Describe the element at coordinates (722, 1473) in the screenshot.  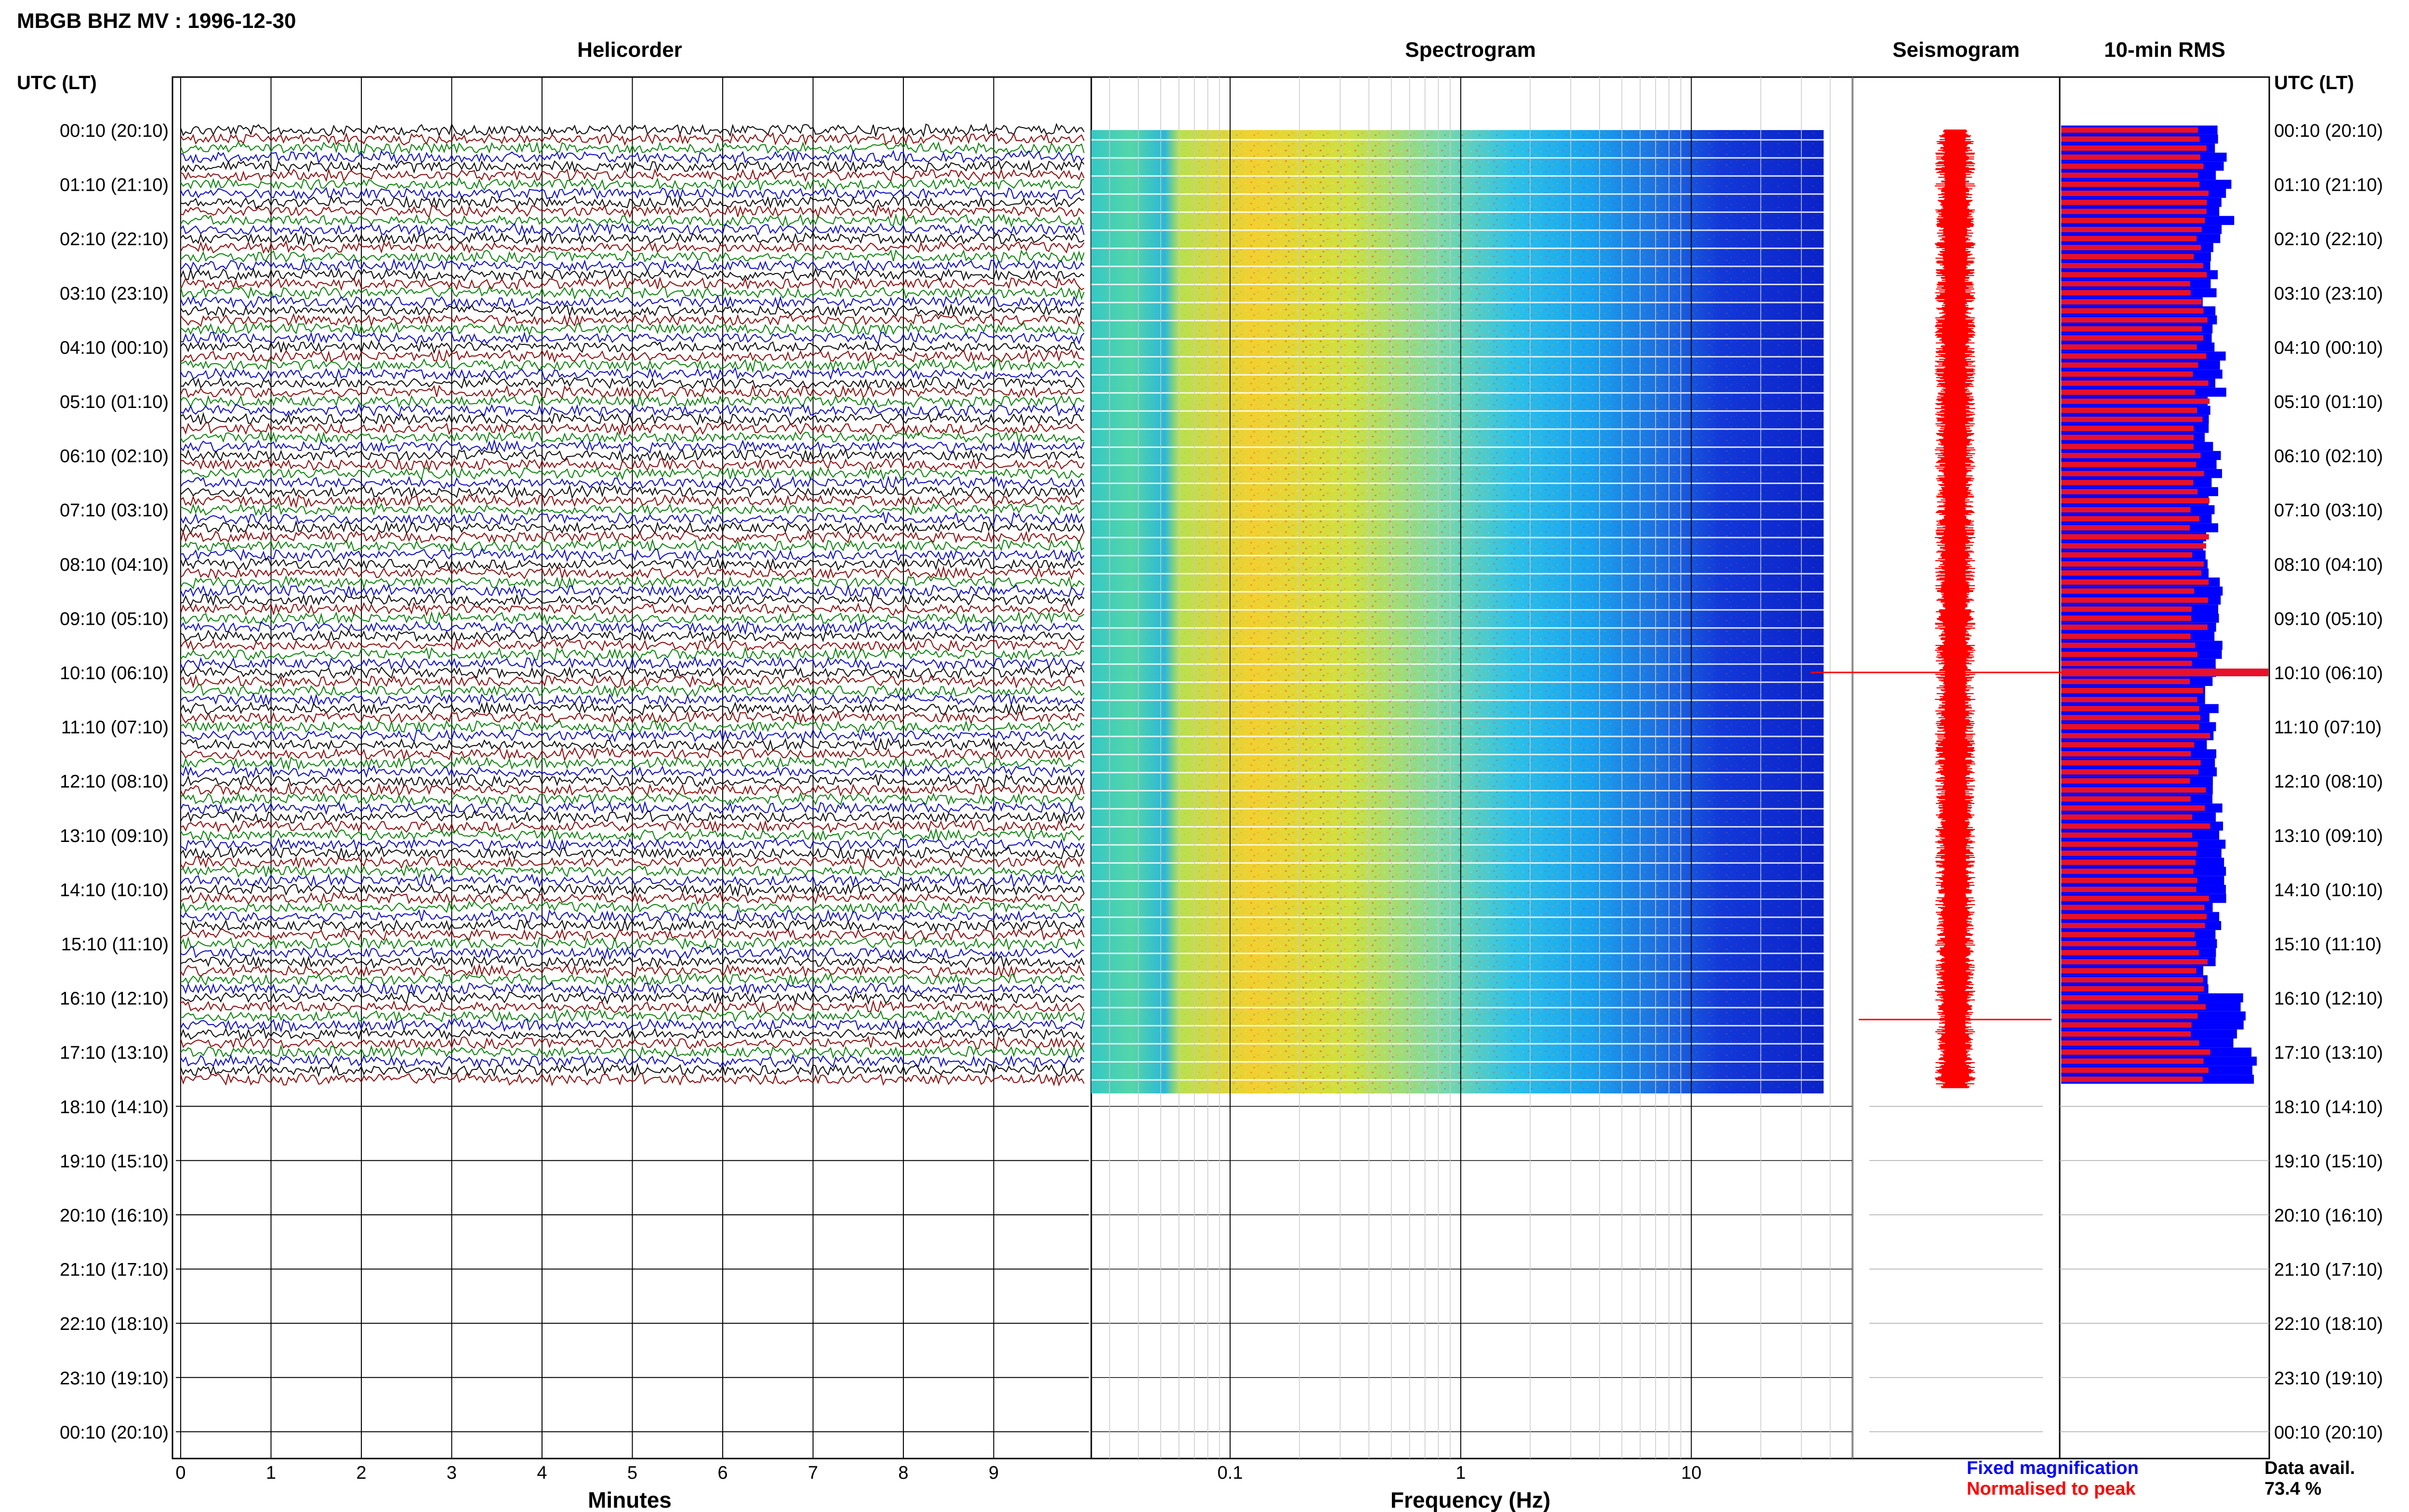
I see `helicorder-tick-label: 6` at that location.